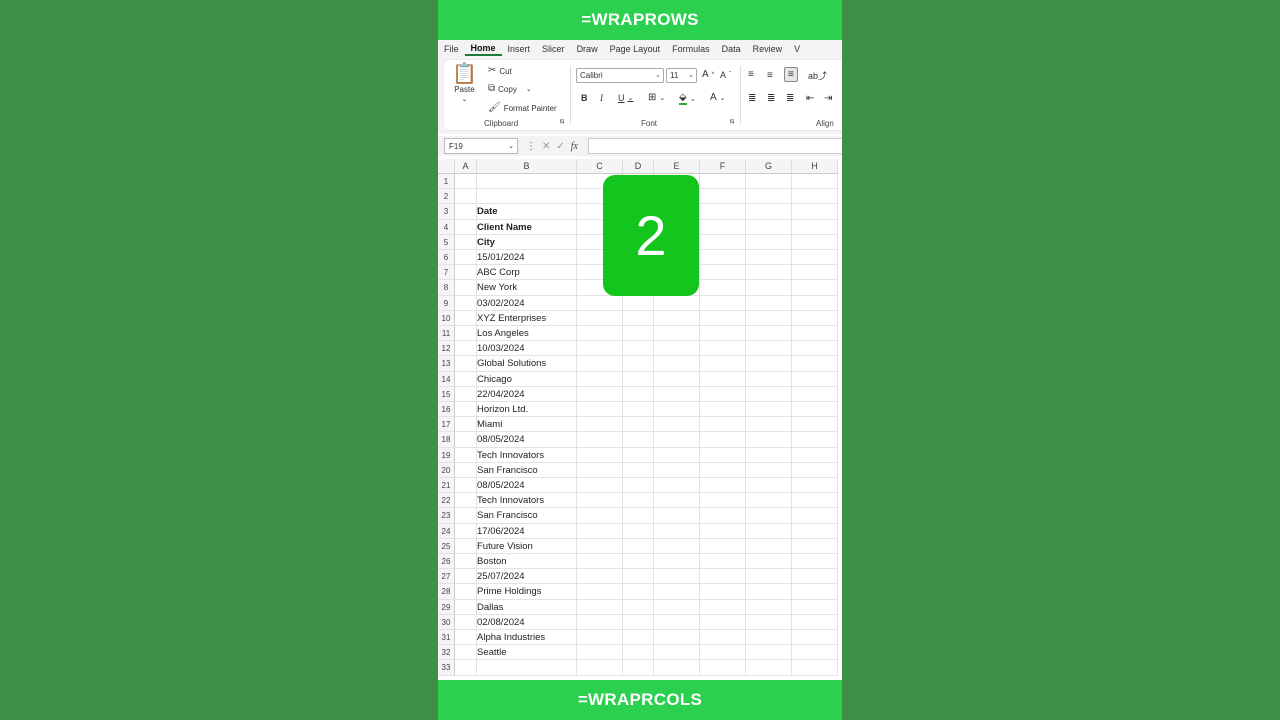 The image size is (1280, 720). What do you see at coordinates (810, 98) in the screenshot?
I see `decrease-indent-button: ⇤` at bounding box center [810, 98].